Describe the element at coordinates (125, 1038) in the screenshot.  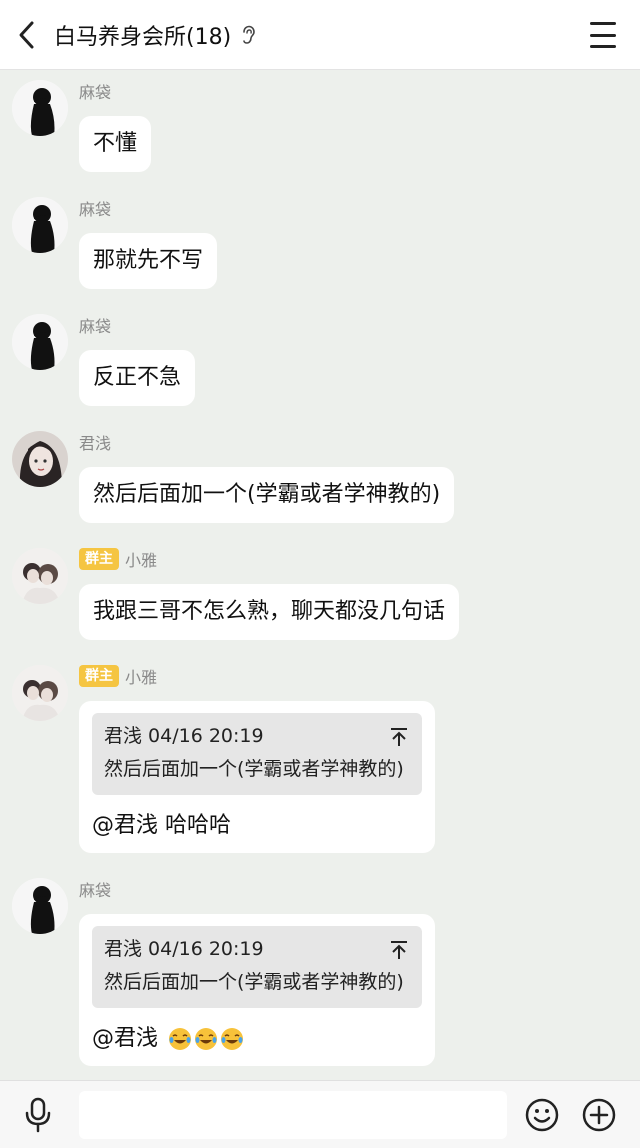
I see `message-text: @君浅` at that location.